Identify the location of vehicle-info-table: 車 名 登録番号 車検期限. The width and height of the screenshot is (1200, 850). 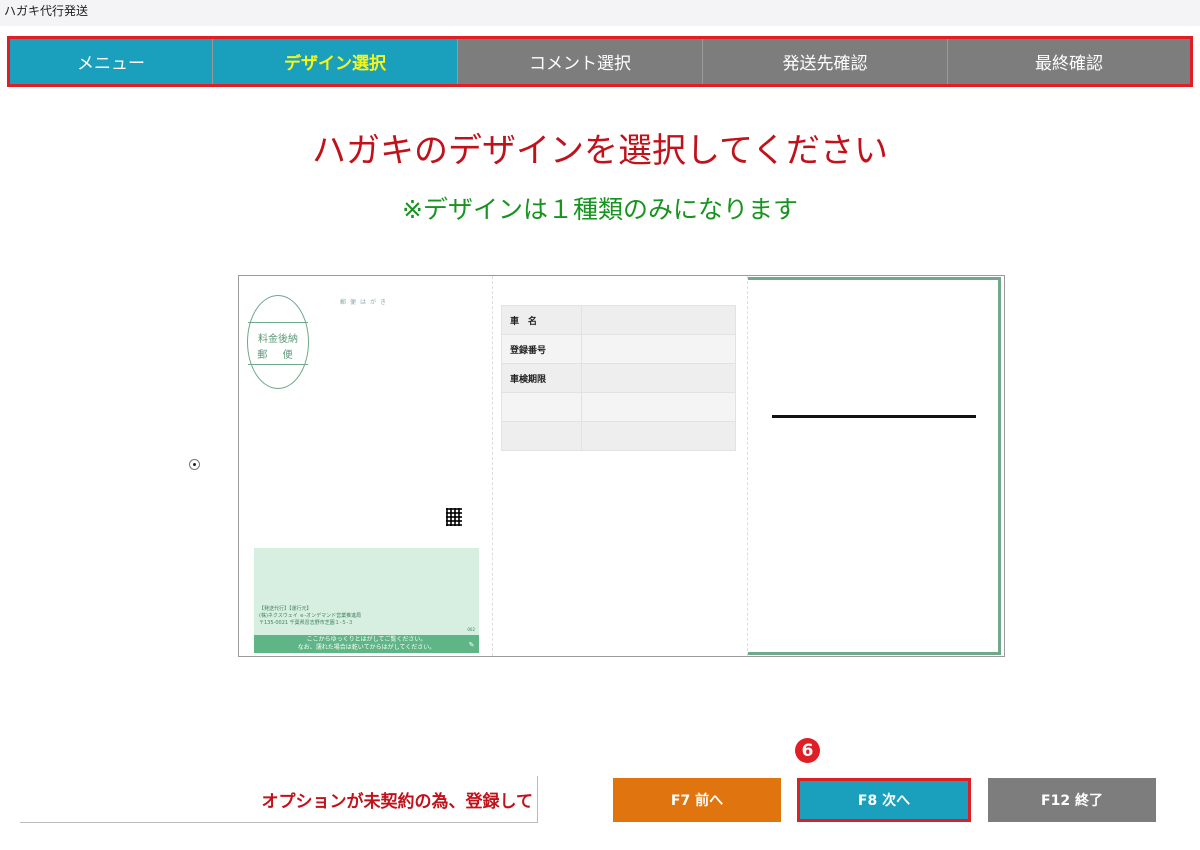
(618, 378).